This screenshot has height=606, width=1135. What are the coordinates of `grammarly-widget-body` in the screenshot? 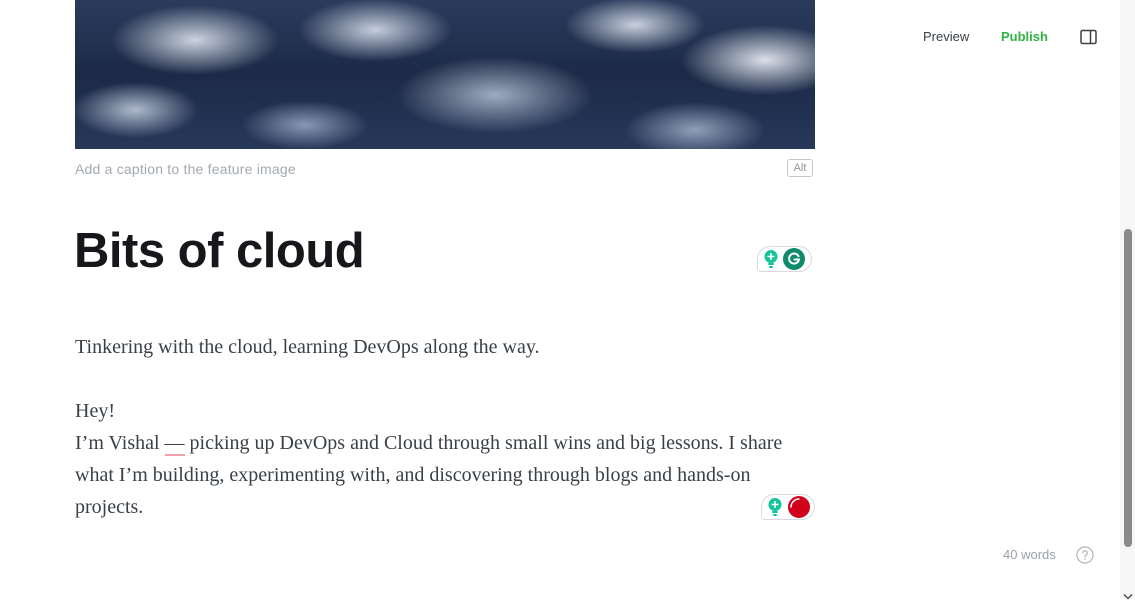 It's located at (788, 507).